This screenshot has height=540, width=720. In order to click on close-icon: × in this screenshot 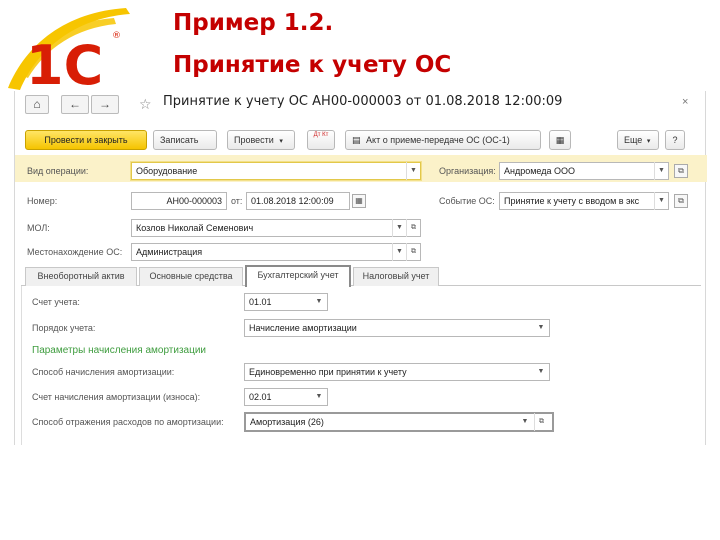, I will do `click(685, 102)`.